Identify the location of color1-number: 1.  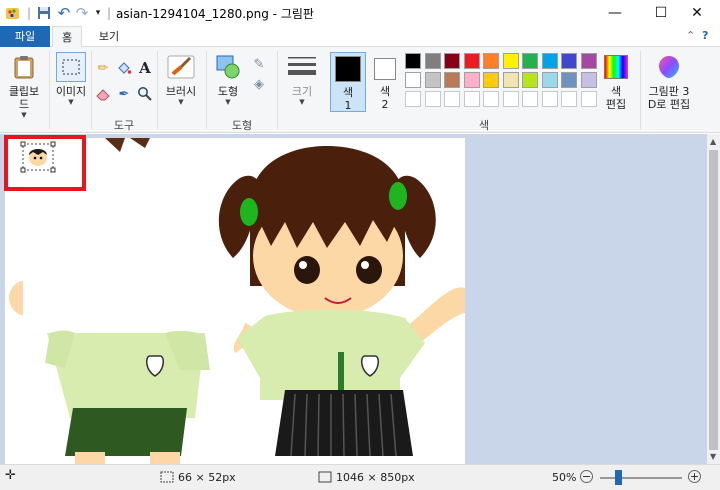
(348, 105).